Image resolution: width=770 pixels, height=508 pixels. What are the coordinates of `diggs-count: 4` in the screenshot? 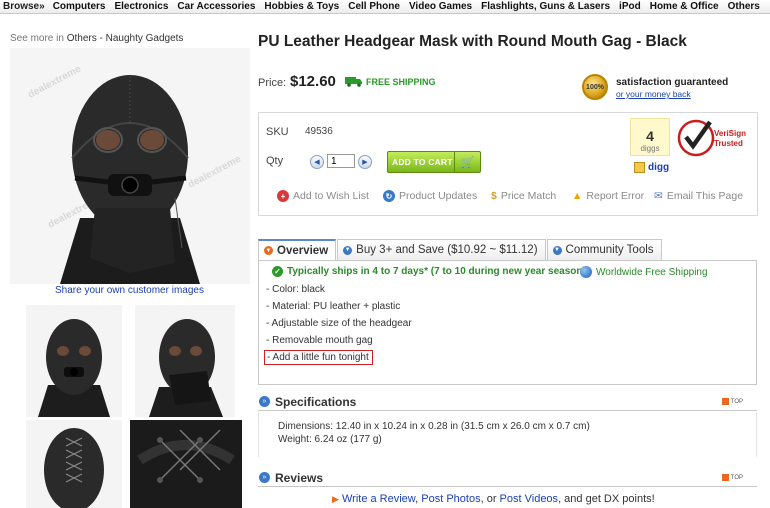 It's located at (650, 136).